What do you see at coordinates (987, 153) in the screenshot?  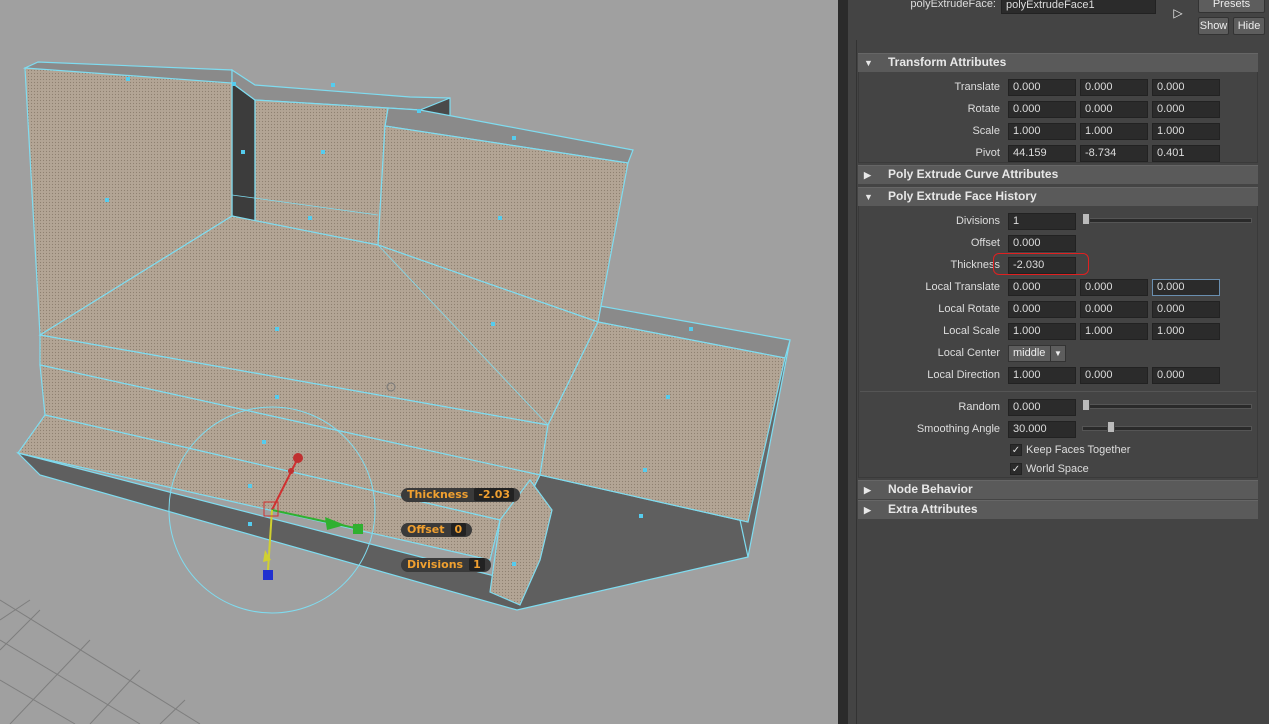 I see `pivot-label: Pivot` at bounding box center [987, 153].